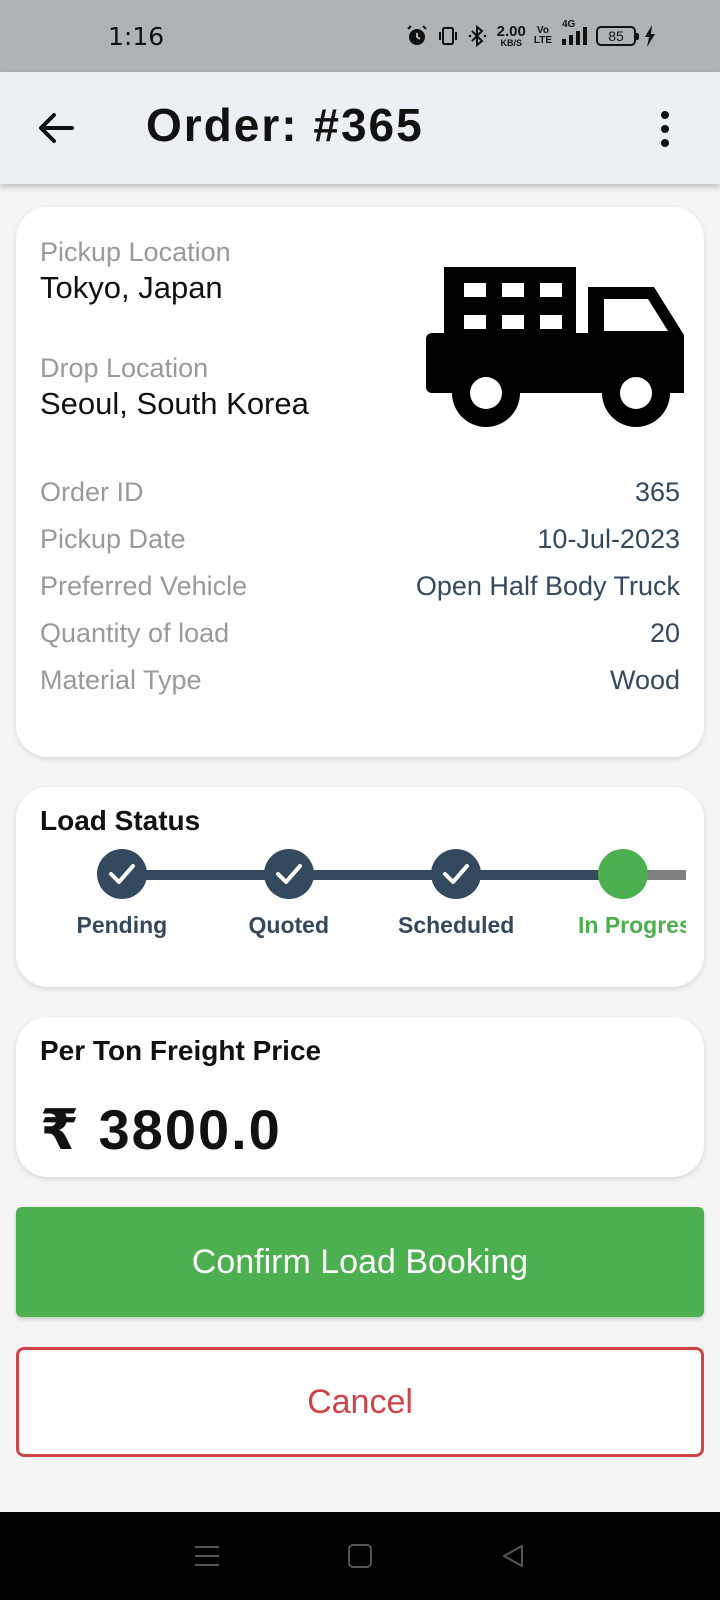 The image size is (720, 1600). I want to click on network-type: 4G, so click(569, 24).